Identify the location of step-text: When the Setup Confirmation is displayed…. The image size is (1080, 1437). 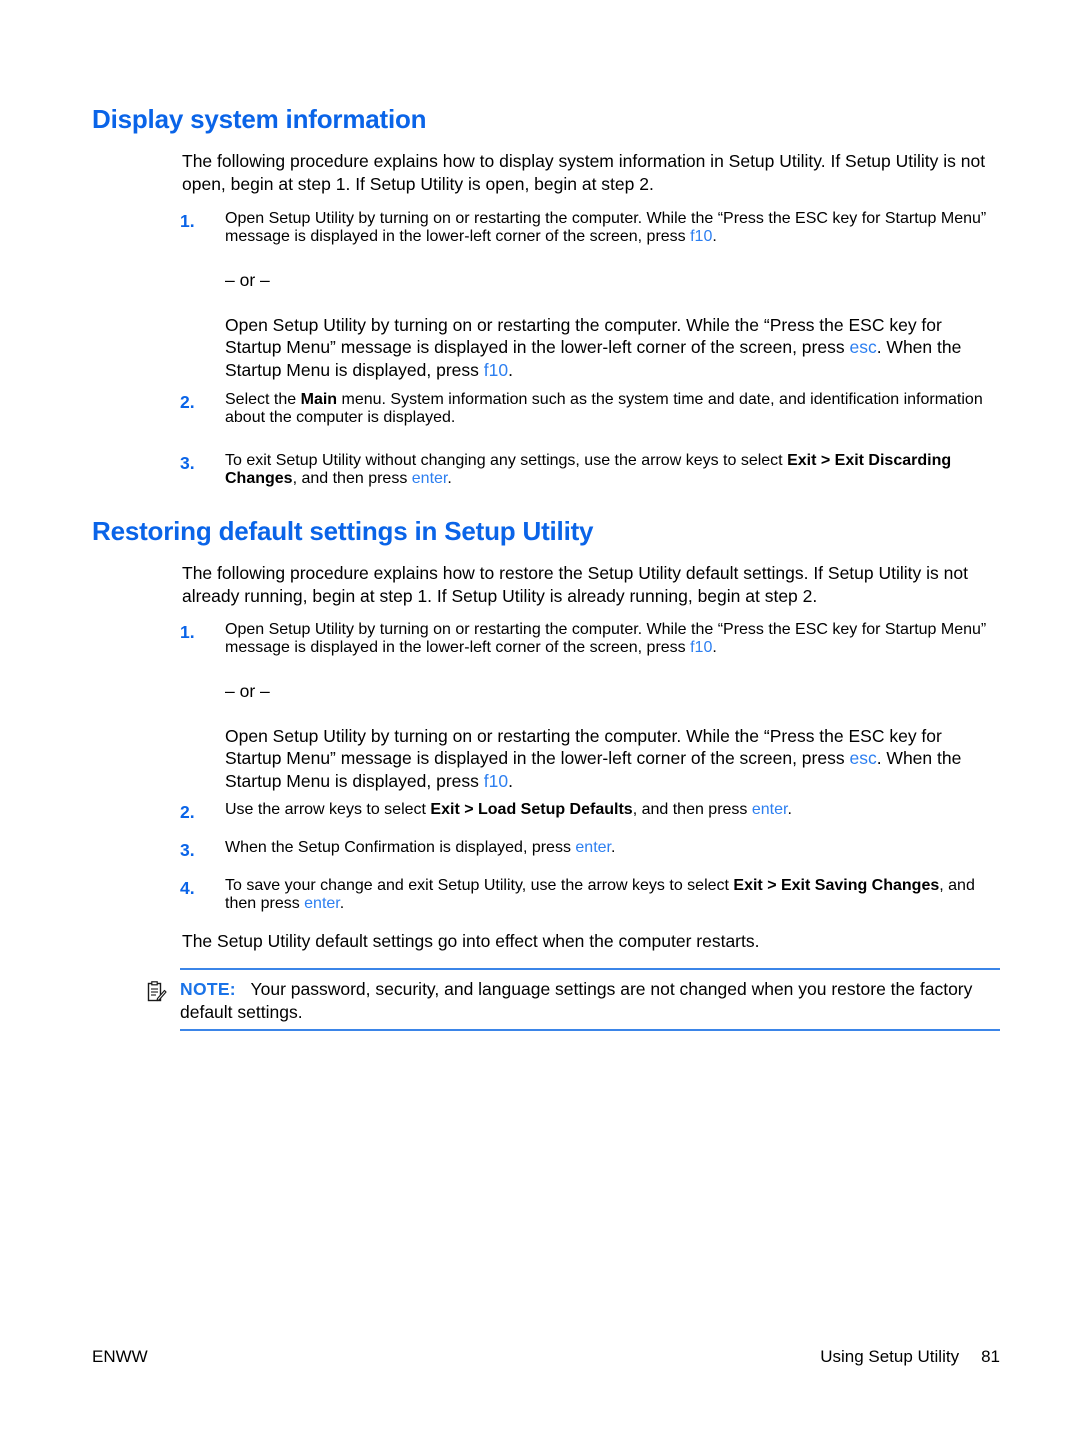
(612, 848).